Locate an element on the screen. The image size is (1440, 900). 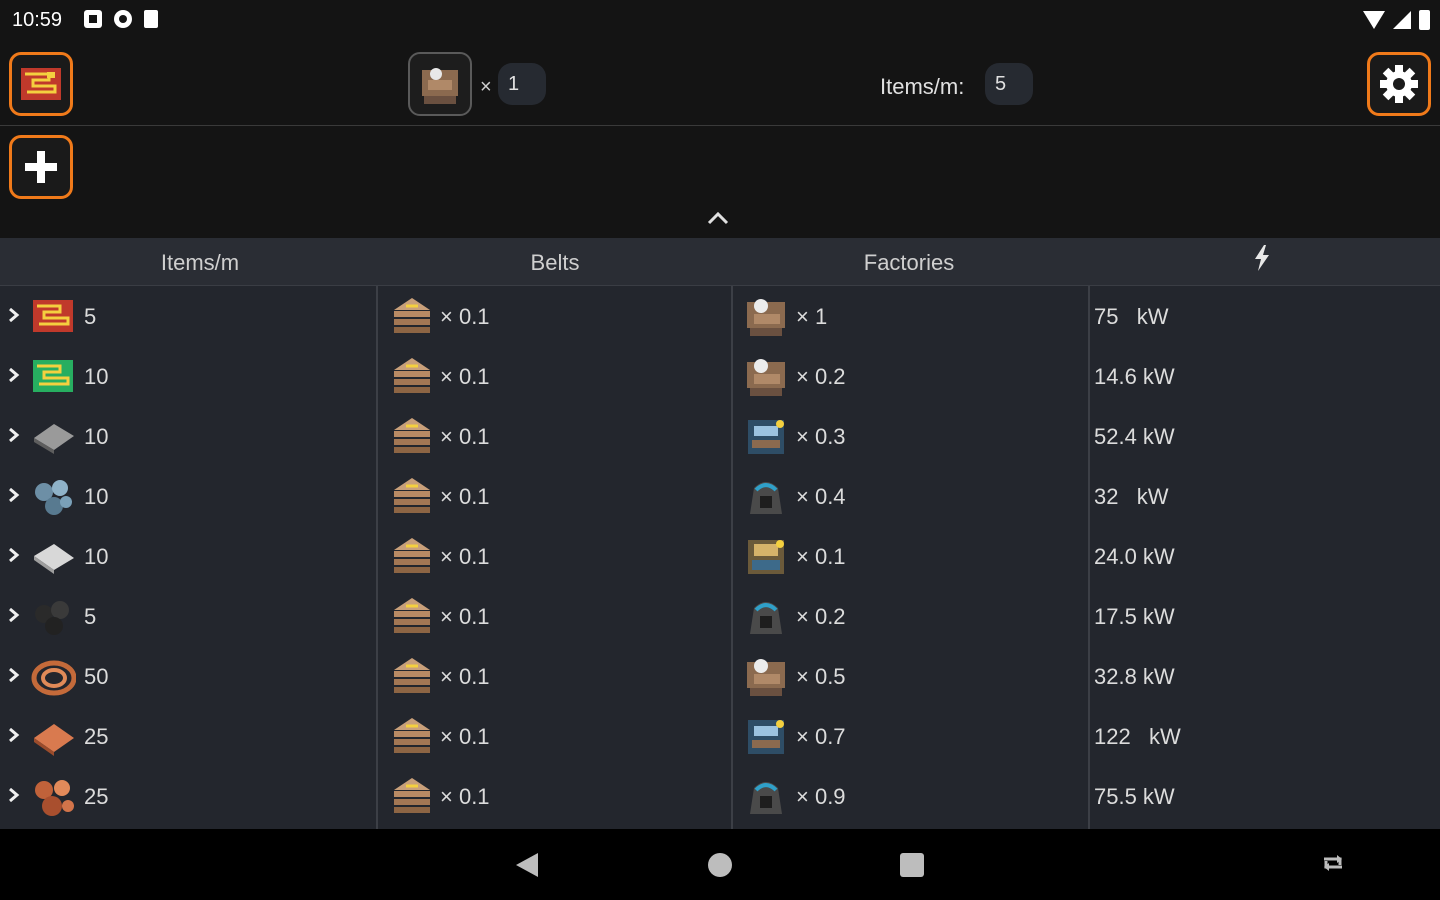
circuit-red-icon is located at coordinates (41, 84).